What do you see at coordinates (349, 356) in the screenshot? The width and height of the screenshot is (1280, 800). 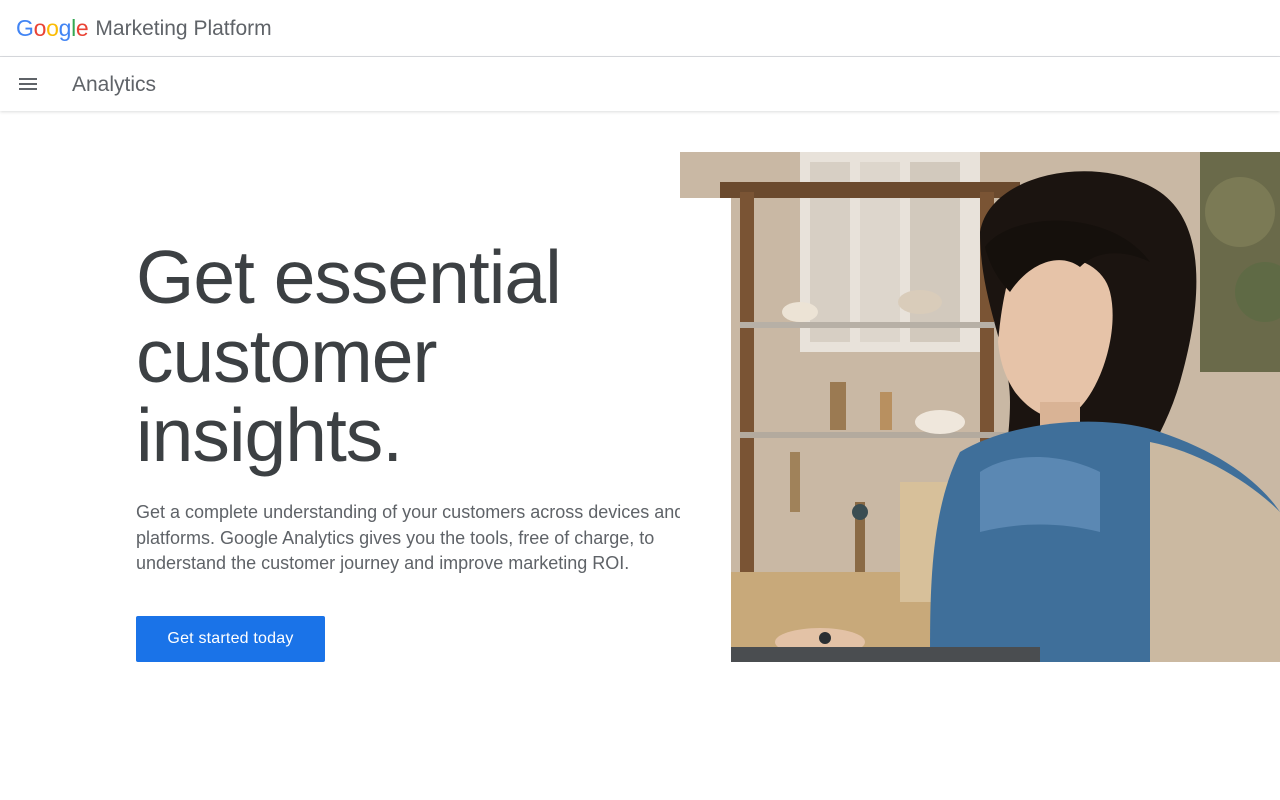 I see `hero-heading: Get essential customer insights.` at bounding box center [349, 356].